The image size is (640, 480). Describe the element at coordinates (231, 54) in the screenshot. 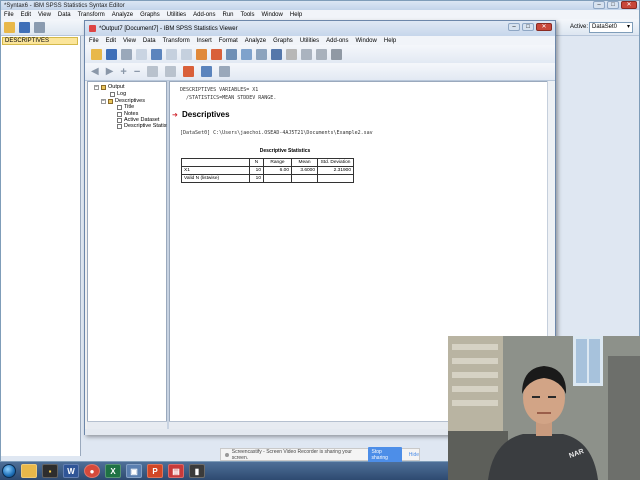

I see `variables-icon` at that location.